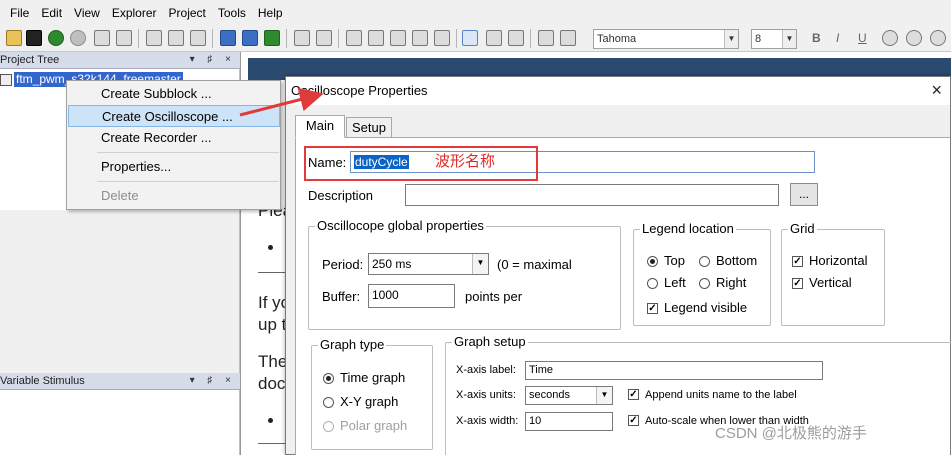  I want to click on tab-main: Main, so click(320, 126).